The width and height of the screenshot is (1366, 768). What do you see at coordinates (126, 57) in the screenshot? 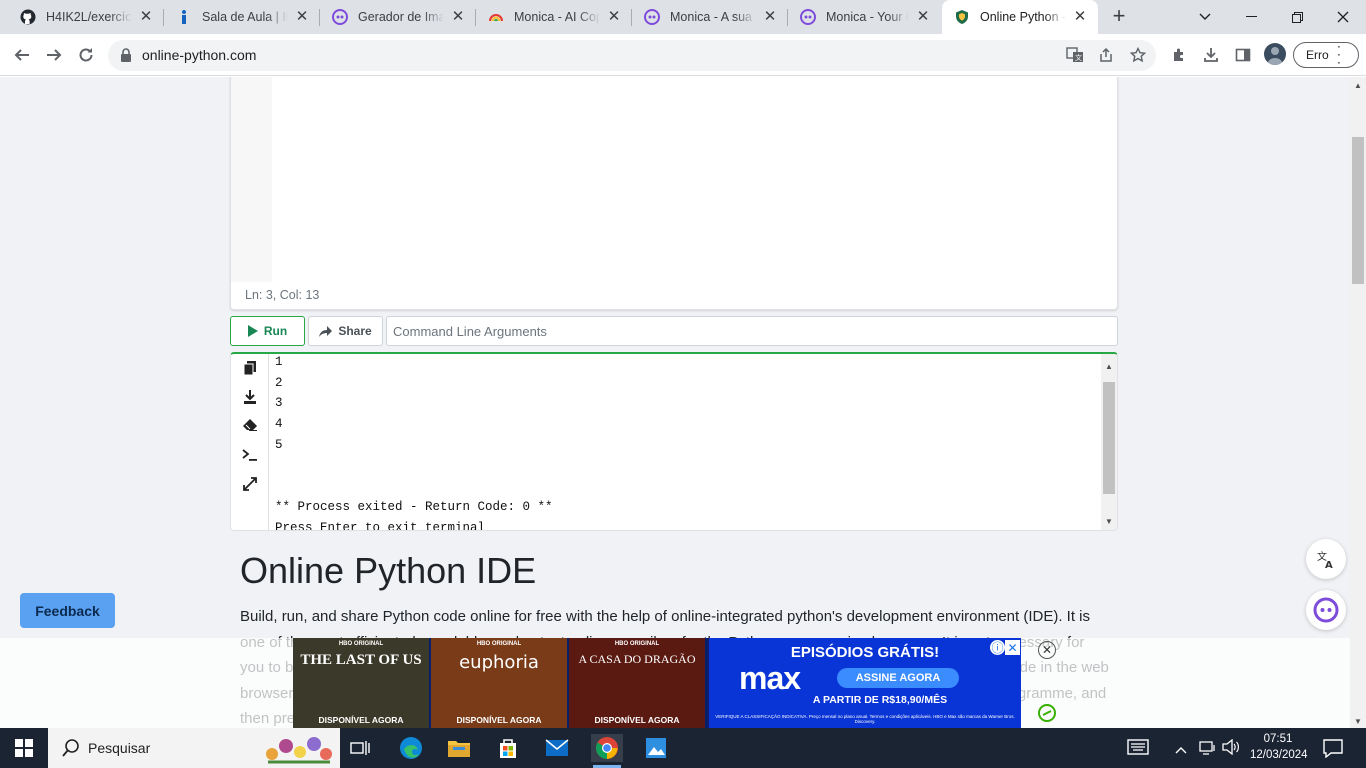
I see `lock-icon` at bounding box center [126, 57].